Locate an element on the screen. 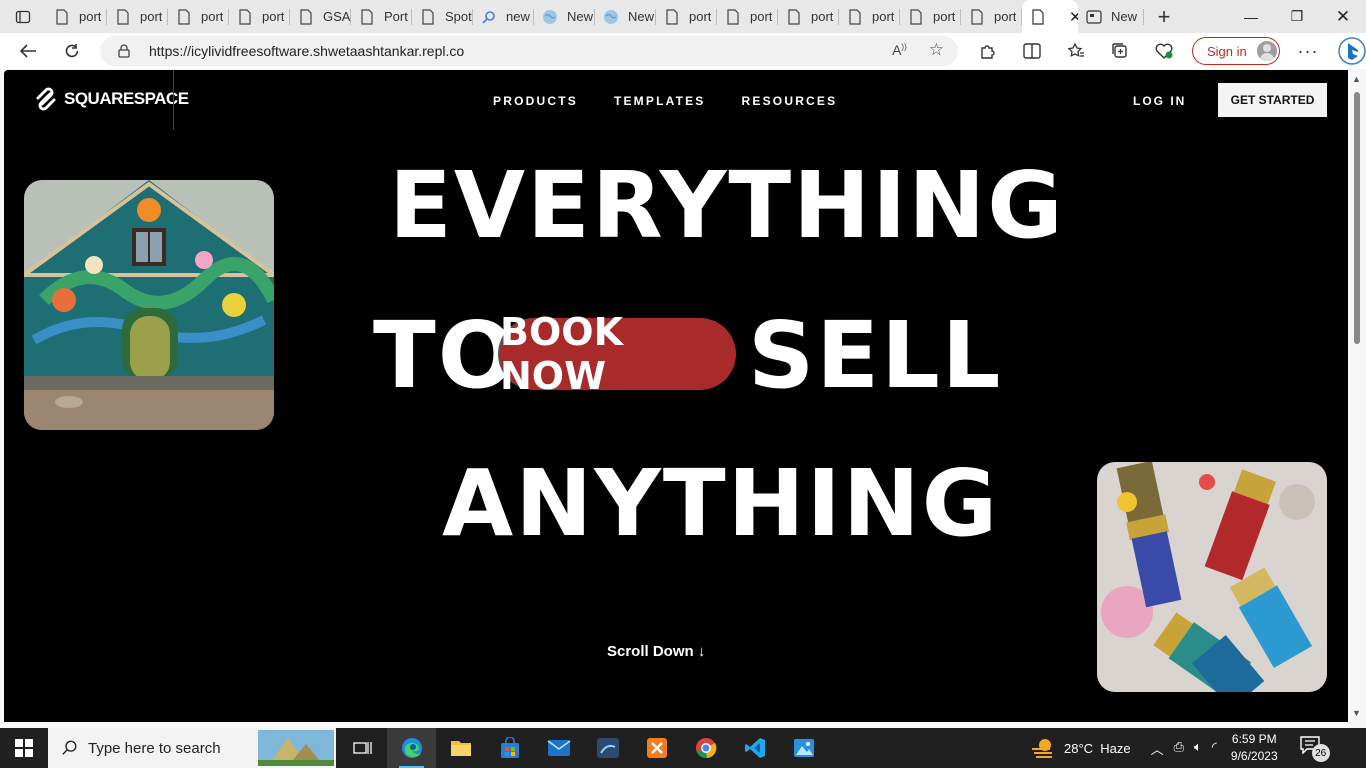  newtab-page-icon is located at coordinates (1094, 17).